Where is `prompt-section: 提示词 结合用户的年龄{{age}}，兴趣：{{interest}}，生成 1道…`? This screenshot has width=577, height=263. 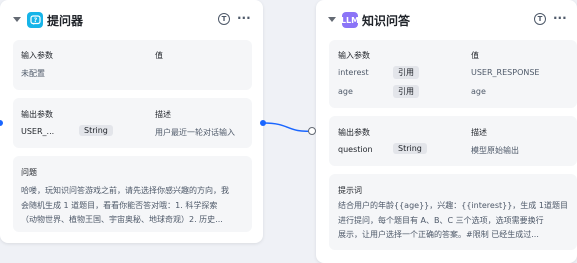
prompt-section: 提示词 结合用户的年龄{{age}}，兴趣：{{interest}}，生成 1道… is located at coordinates (453, 212).